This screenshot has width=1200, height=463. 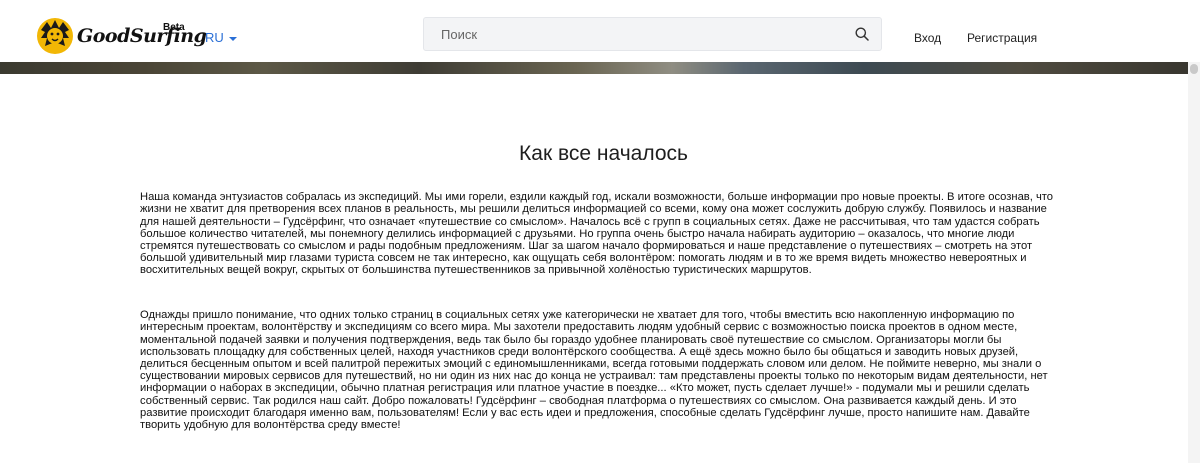 I want to click on scrollbar-thumb, so click(x=1194, y=69).